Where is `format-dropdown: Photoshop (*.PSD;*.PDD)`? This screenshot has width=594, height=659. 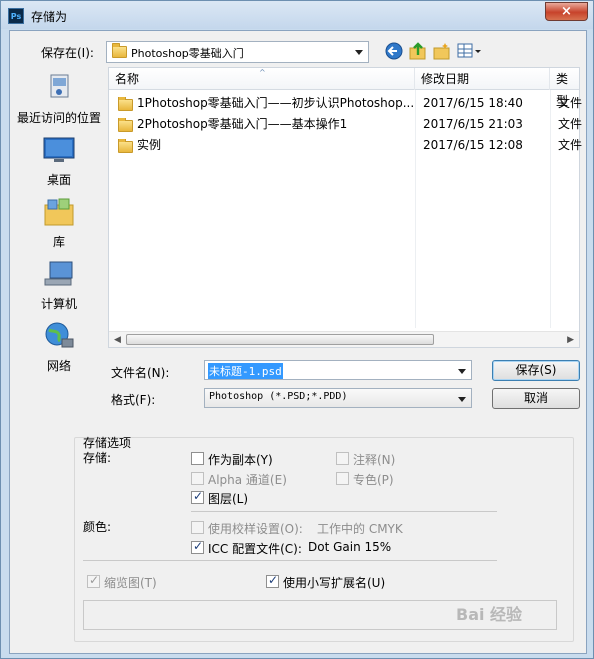
format-dropdown: Photoshop (*.PSD;*.PDD) is located at coordinates (338, 398).